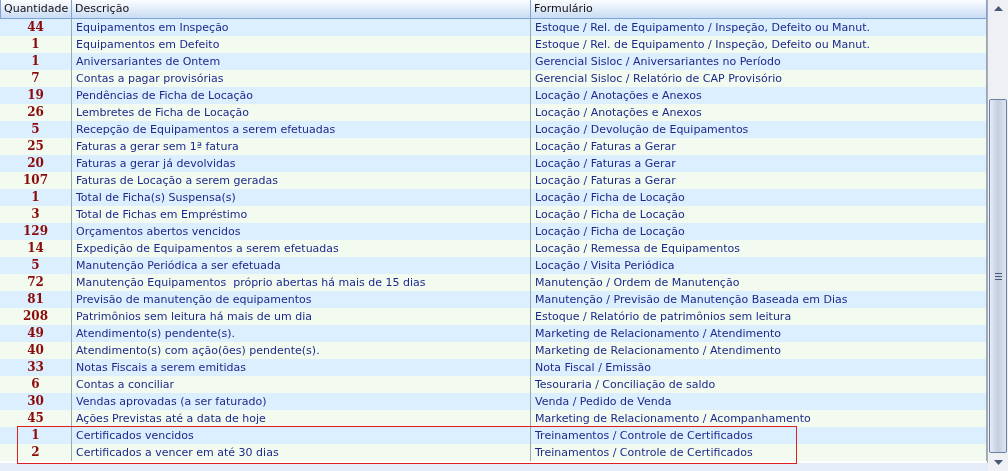 Image resolution: width=1008 pixels, height=471 pixels. What do you see at coordinates (301, 9) in the screenshot?
I see `column-header: Descrição` at bounding box center [301, 9].